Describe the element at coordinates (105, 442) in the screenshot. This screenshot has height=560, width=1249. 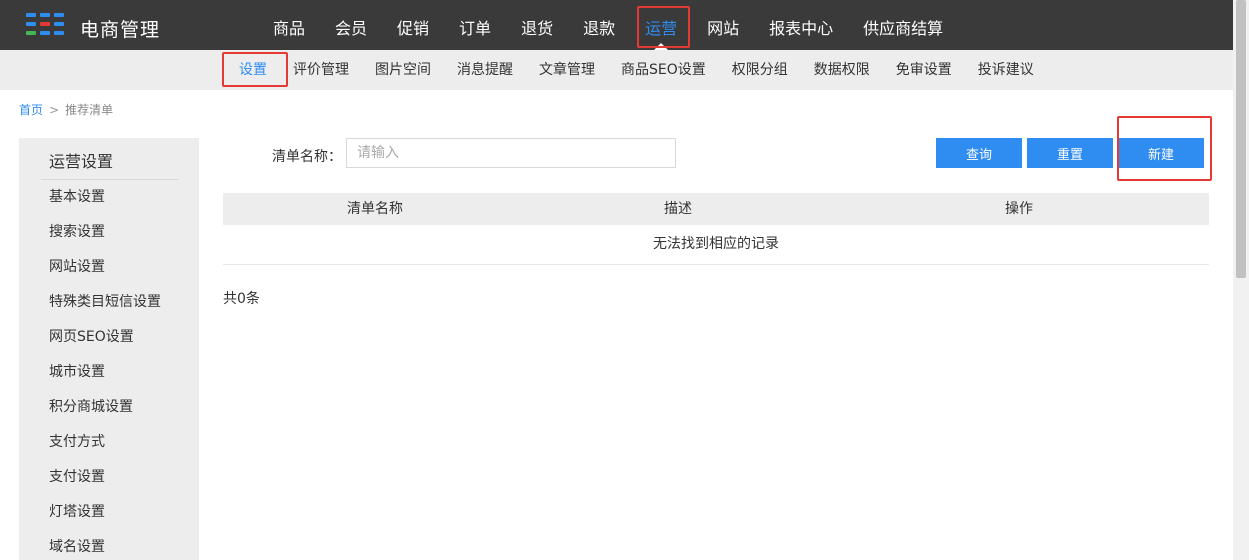
I see `sidebar-item-7: 支付方式` at that location.